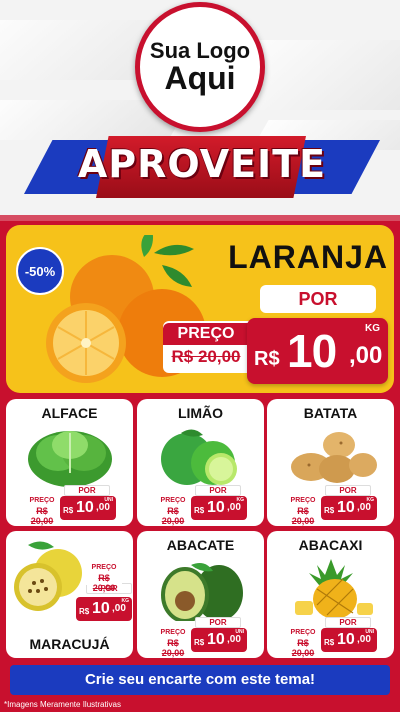  What do you see at coordinates (334, 457) in the screenshot?
I see `potato-icon` at bounding box center [334, 457].